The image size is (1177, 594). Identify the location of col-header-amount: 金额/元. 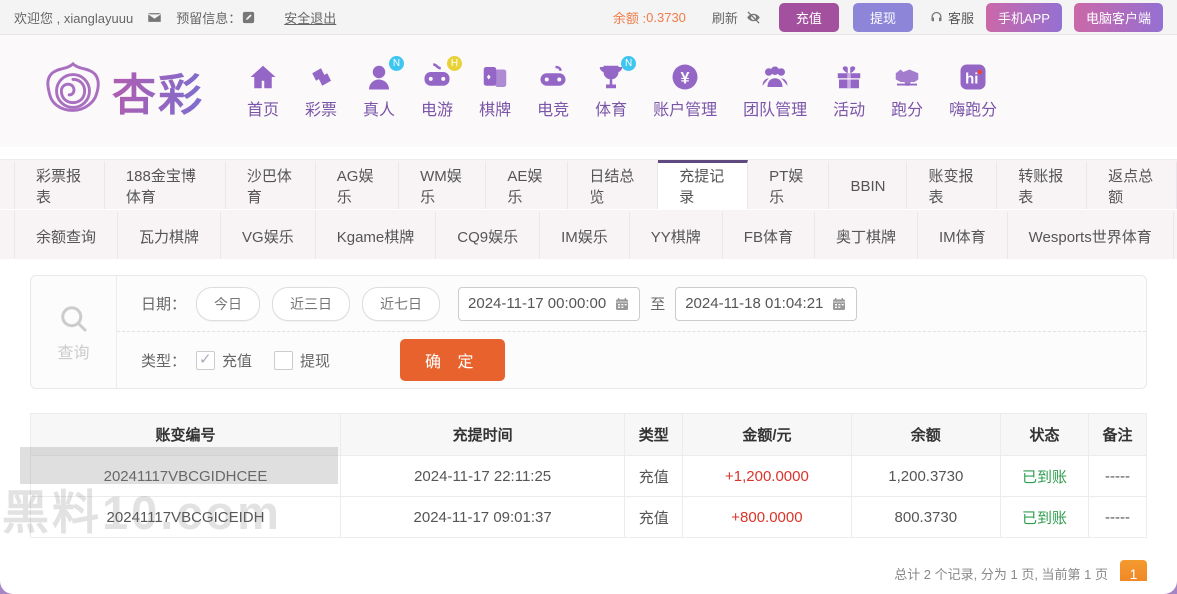
(767, 435).